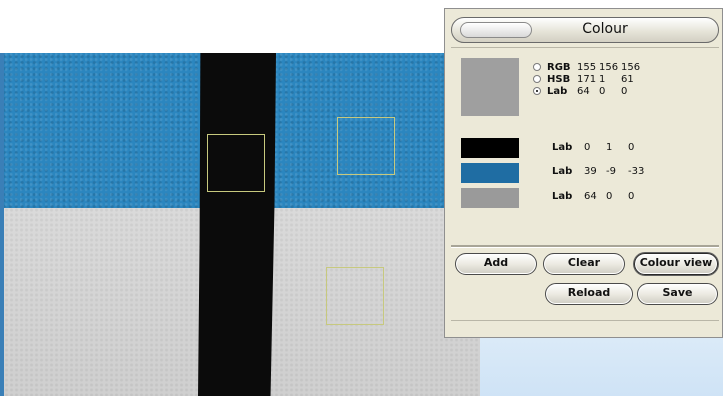 The image size is (723, 396). Describe the element at coordinates (627, 79) in the screenshot. I see `hsb-b: 61` at that location.